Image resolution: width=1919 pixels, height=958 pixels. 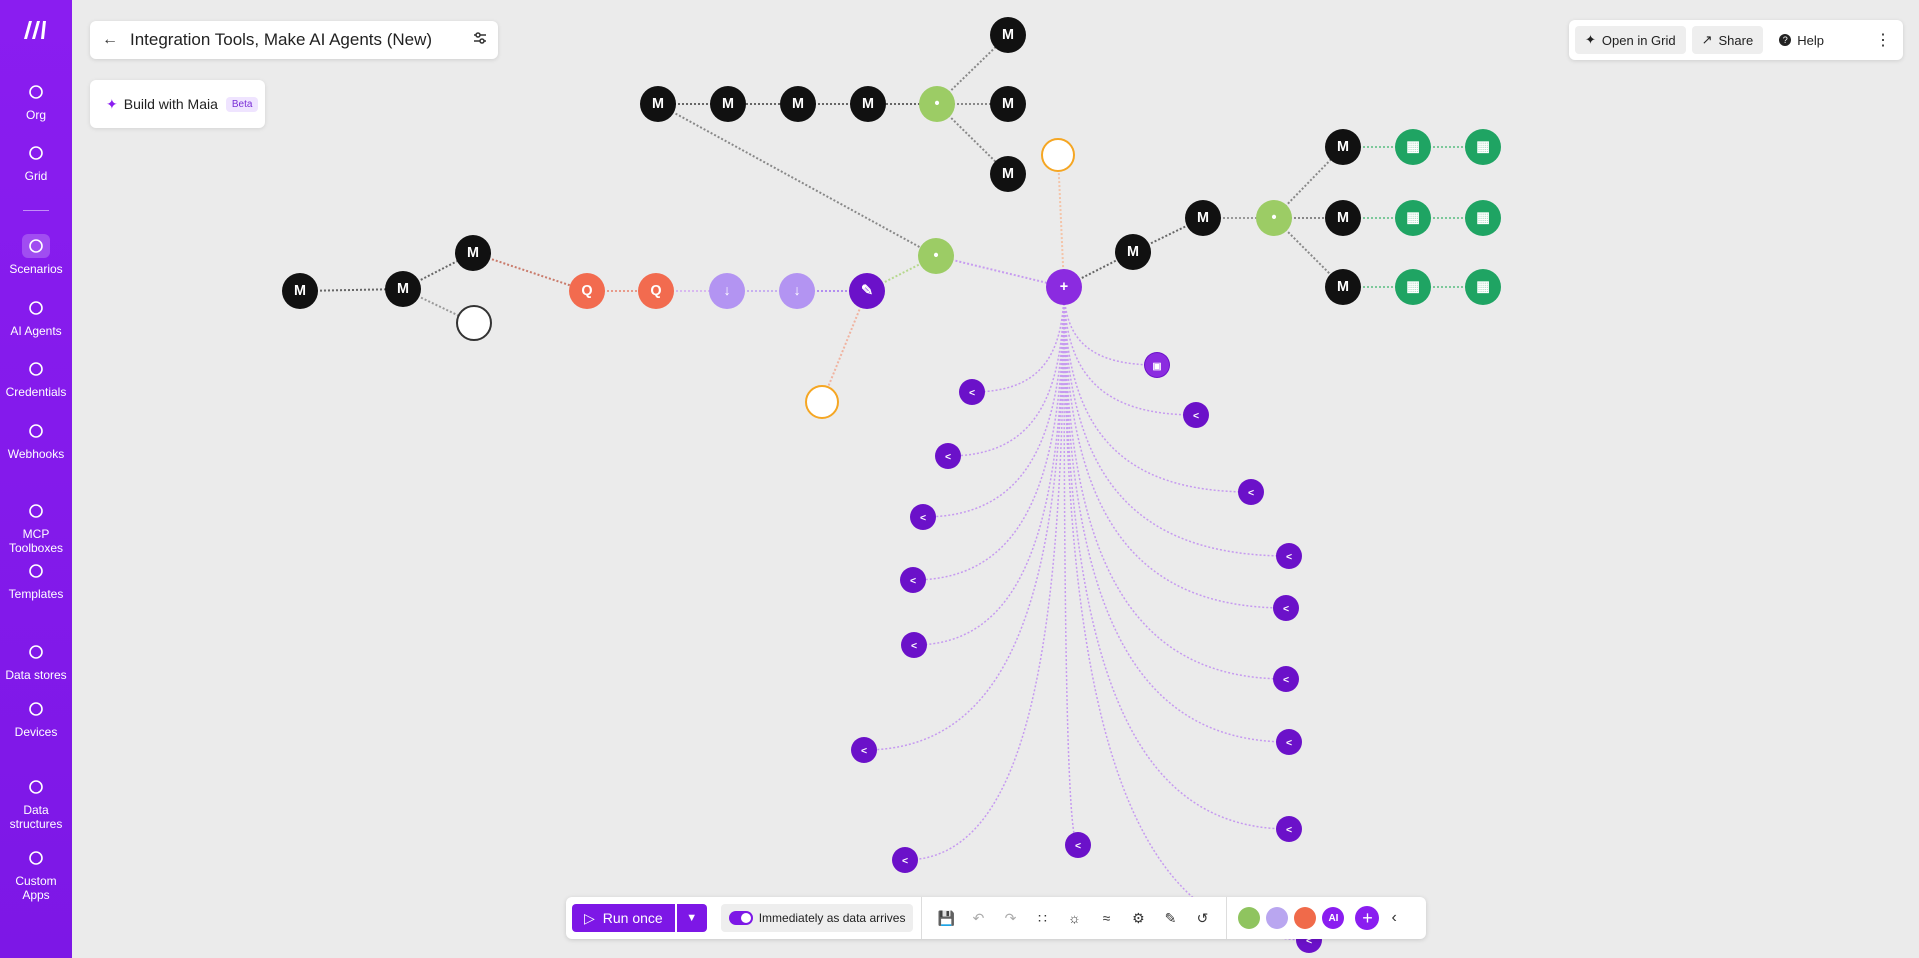 What do you see at coordinates (1157, 365) in the screenshot?
I see `agent-tool-node: ▣` at bounding box center [1157, 365].